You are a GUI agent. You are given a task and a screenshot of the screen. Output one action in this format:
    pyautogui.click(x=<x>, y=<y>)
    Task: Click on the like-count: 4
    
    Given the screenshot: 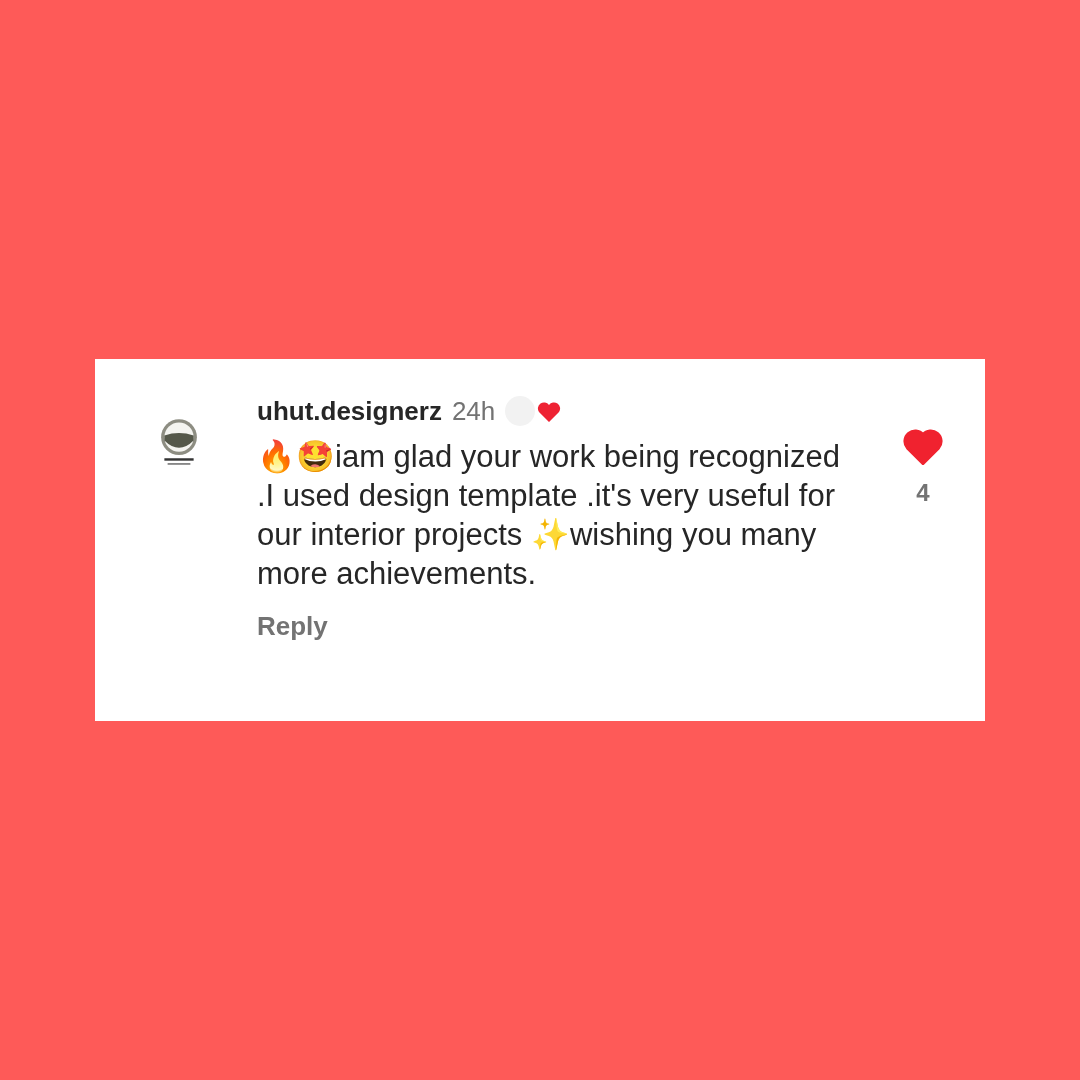 What is the action you would take?
    pyautogui.click(x=923, y=493)
    